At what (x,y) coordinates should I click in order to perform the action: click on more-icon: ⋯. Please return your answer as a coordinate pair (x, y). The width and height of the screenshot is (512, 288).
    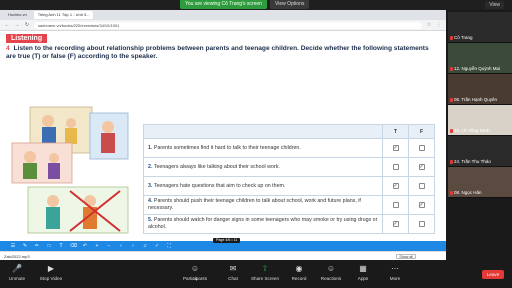
    Looking at the image, I should click on (395, 268).